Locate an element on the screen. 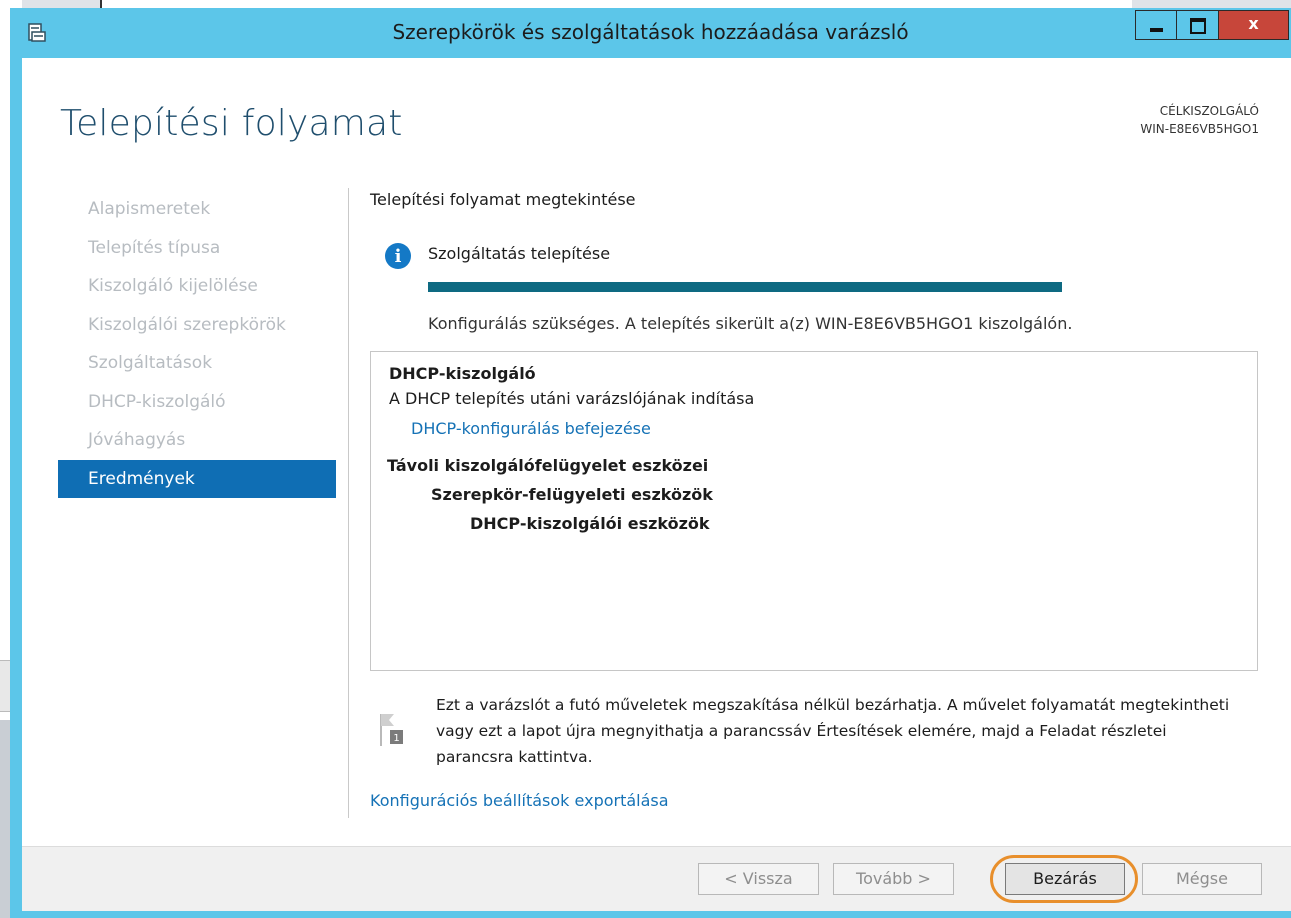 The image size is (1291, 918). nav-item-confirmation: Jóváhagyás is located at coordinates (197, 440).